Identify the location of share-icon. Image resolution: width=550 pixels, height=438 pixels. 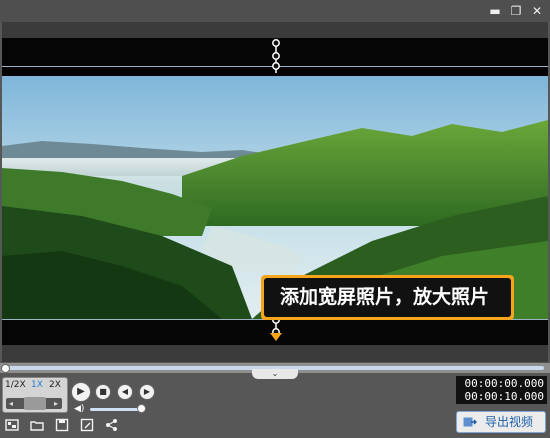
(112, 426).